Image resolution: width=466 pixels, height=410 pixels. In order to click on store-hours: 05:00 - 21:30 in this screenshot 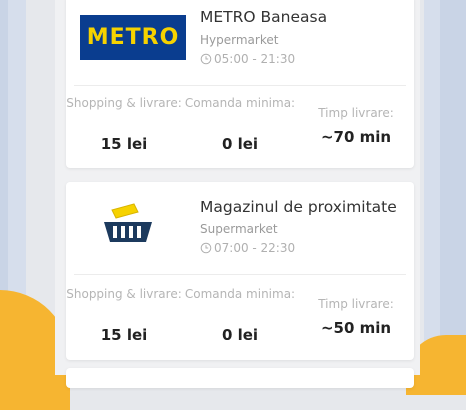, I will do `click(247, 59)`.